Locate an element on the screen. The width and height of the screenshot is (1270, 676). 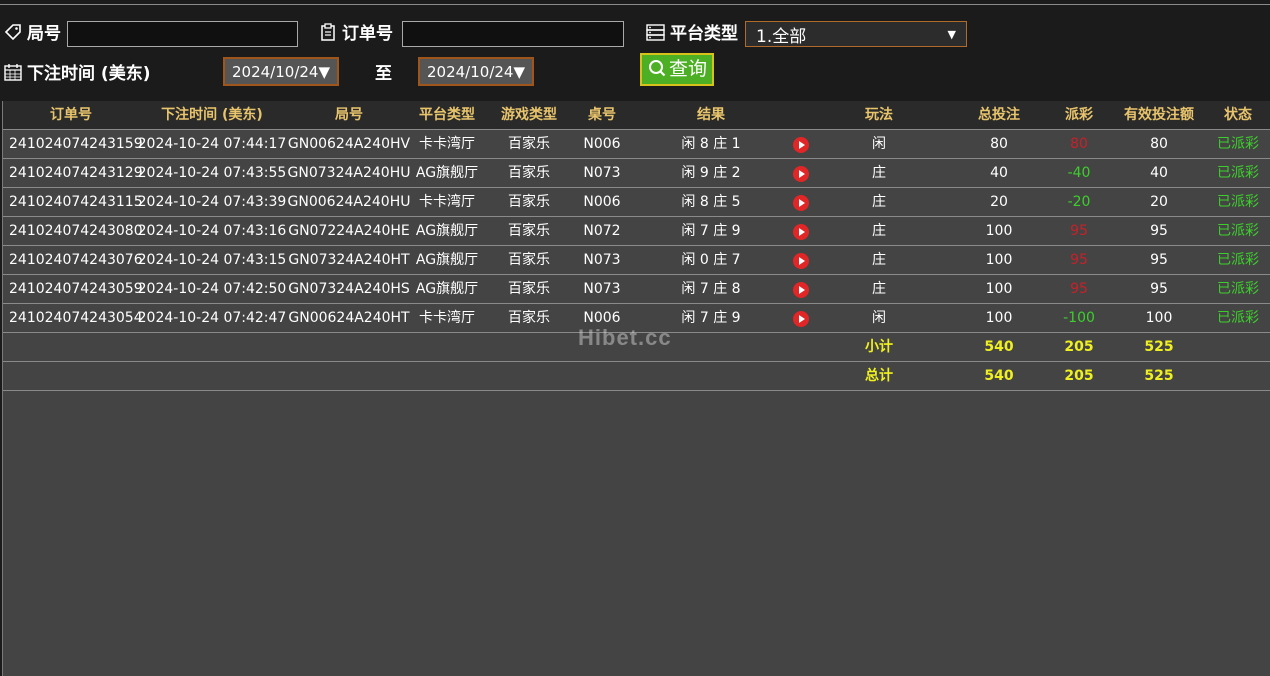
round-cell: GN07324A240HU is located at coordinates (349, 173).